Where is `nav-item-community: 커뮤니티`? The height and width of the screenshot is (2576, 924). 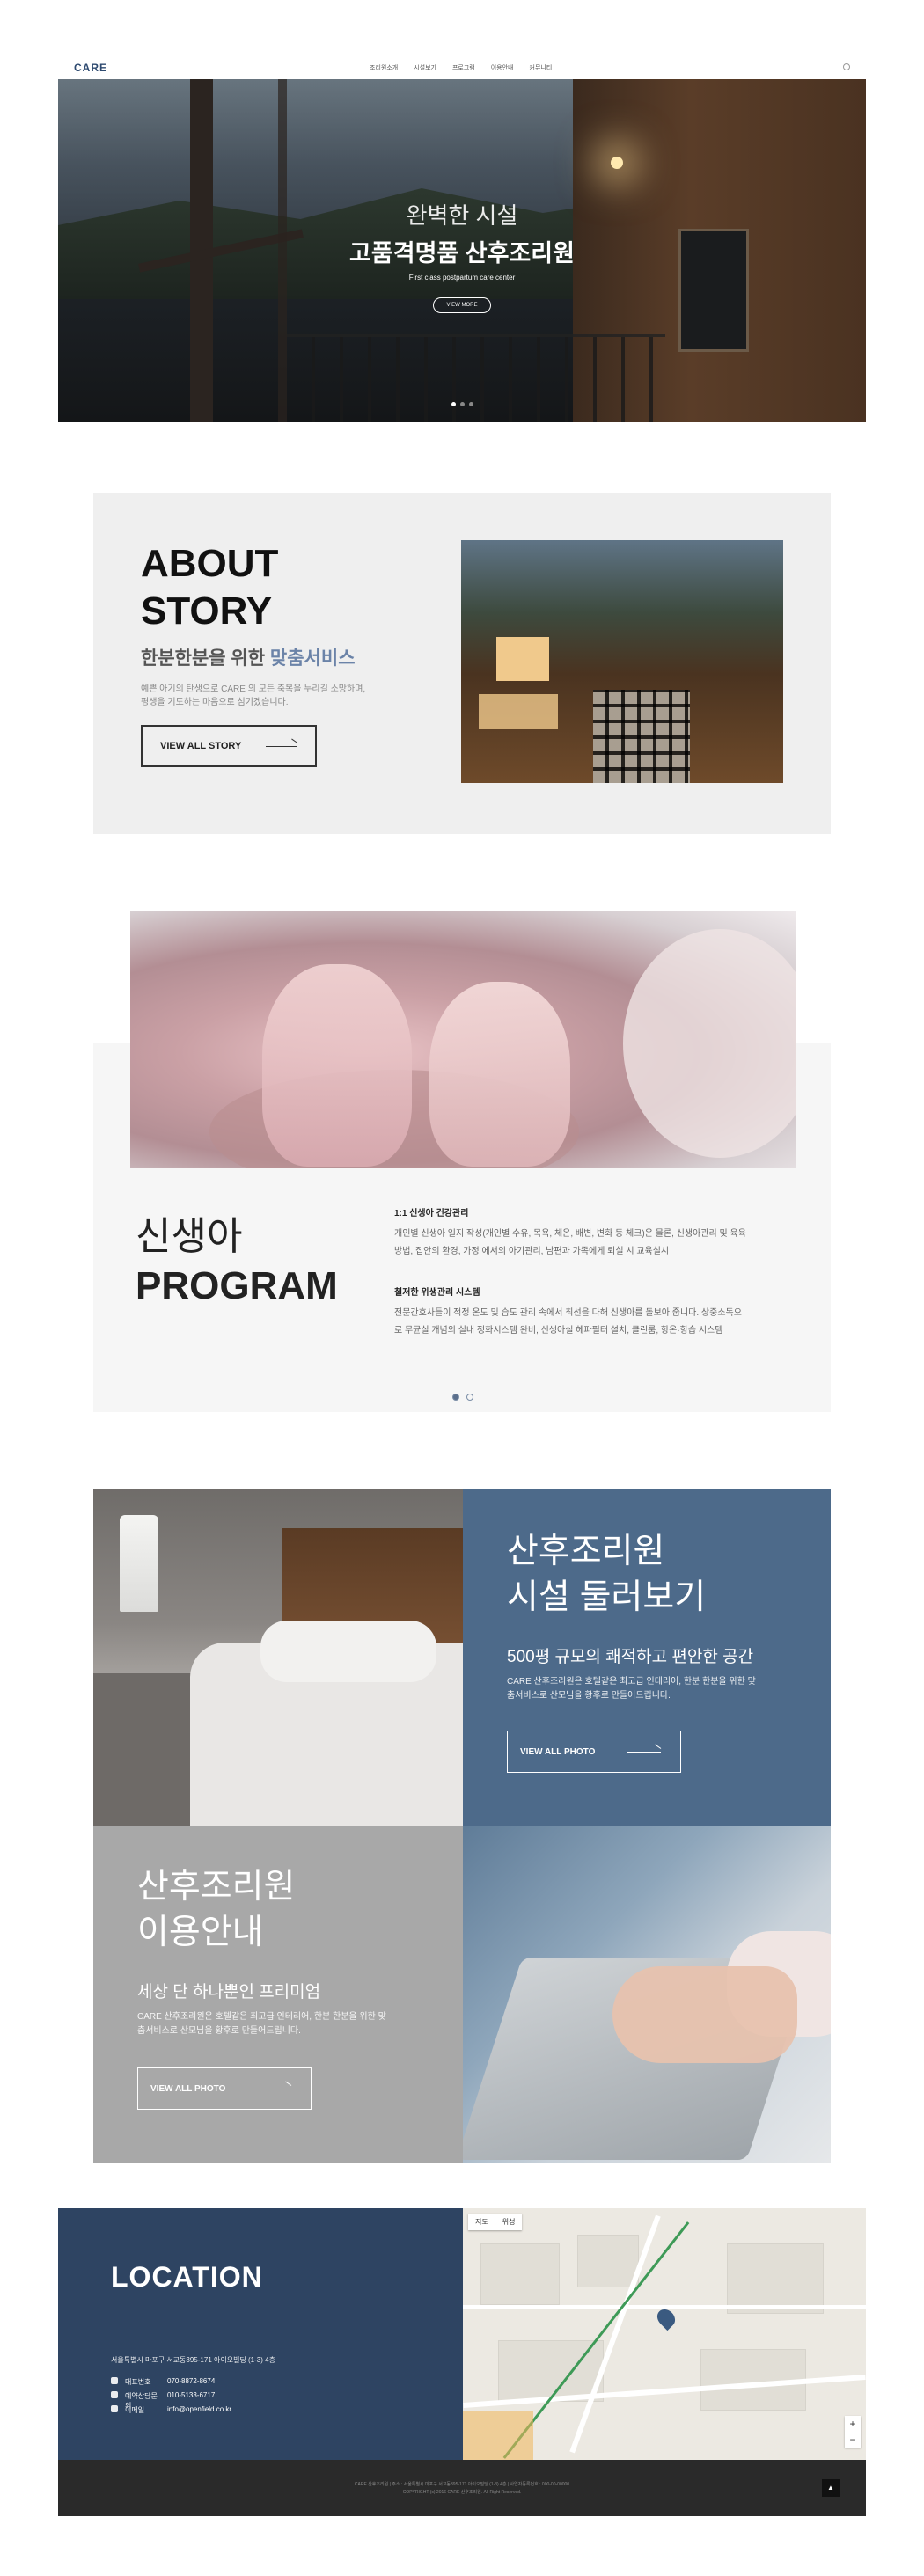
nav-item-community: 커뮤니티 is located at coordinates (541, 67).